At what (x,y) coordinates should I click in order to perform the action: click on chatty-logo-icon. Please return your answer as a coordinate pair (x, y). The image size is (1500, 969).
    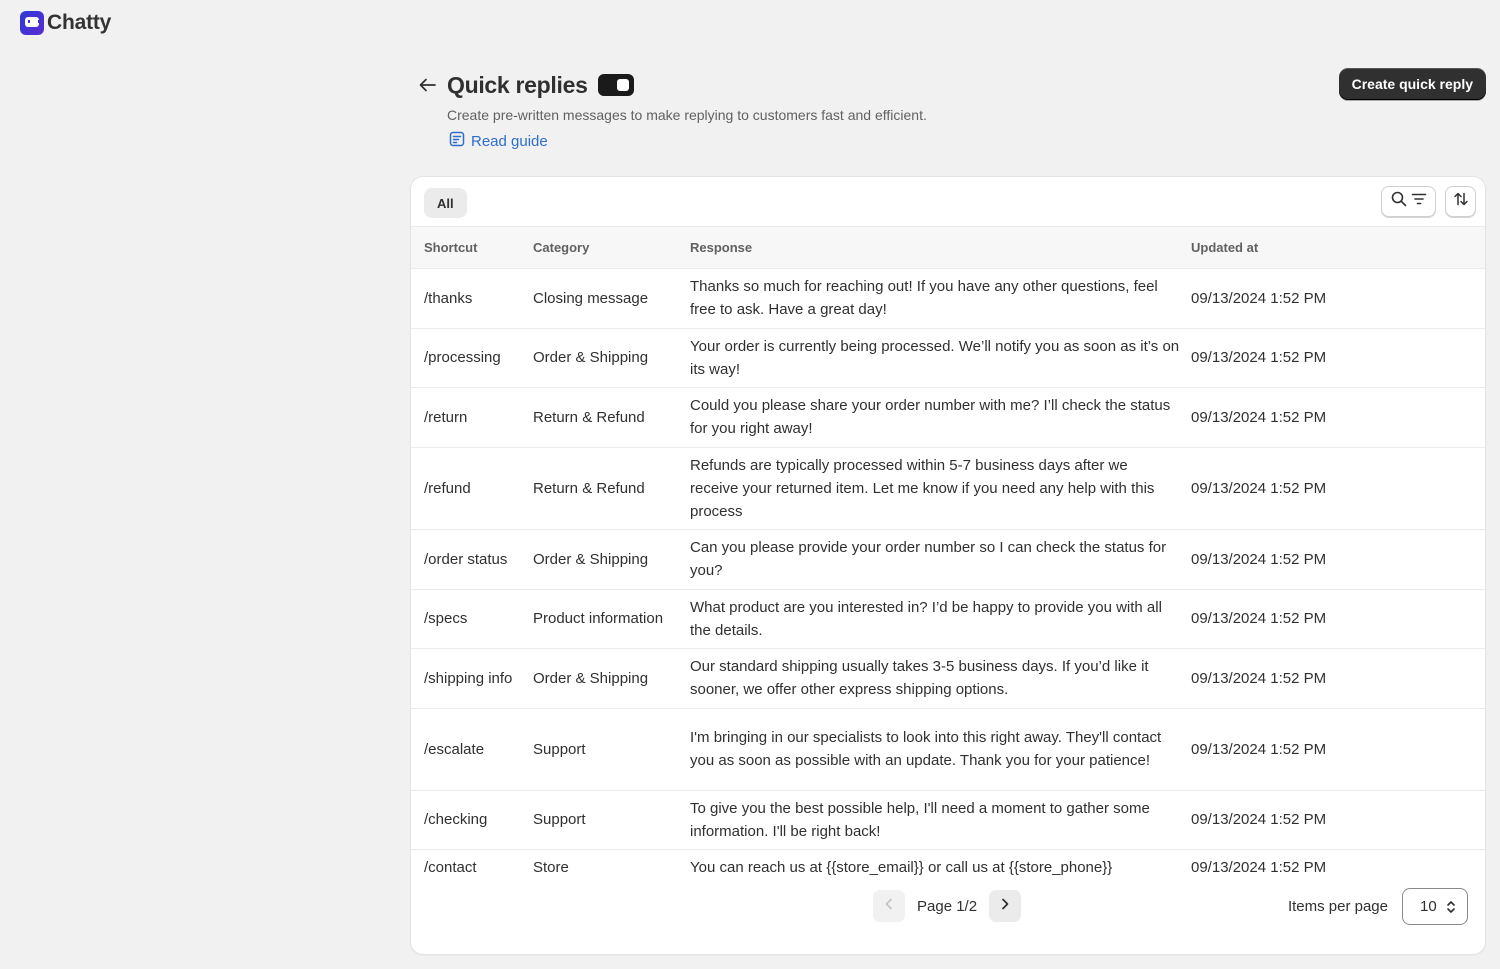
    Looking at the image, I should click on (32, 23).